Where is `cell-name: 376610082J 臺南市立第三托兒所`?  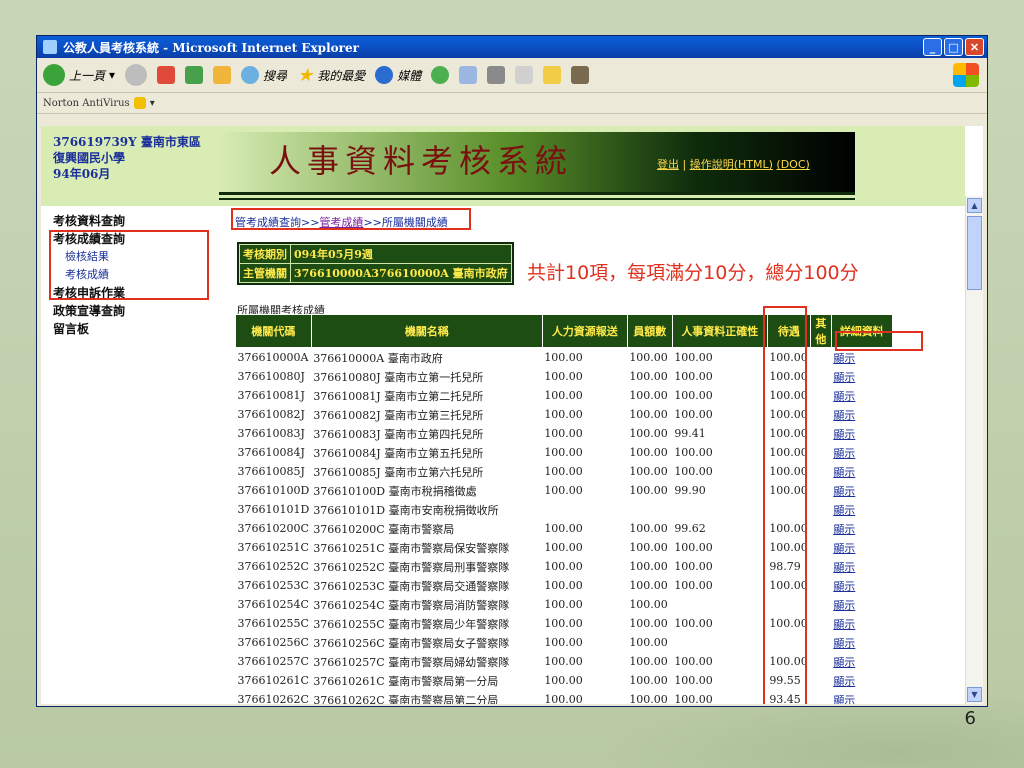 cell-name: 376610082J 臺南市立第三托兒所 is located at coordinates (398, 415).